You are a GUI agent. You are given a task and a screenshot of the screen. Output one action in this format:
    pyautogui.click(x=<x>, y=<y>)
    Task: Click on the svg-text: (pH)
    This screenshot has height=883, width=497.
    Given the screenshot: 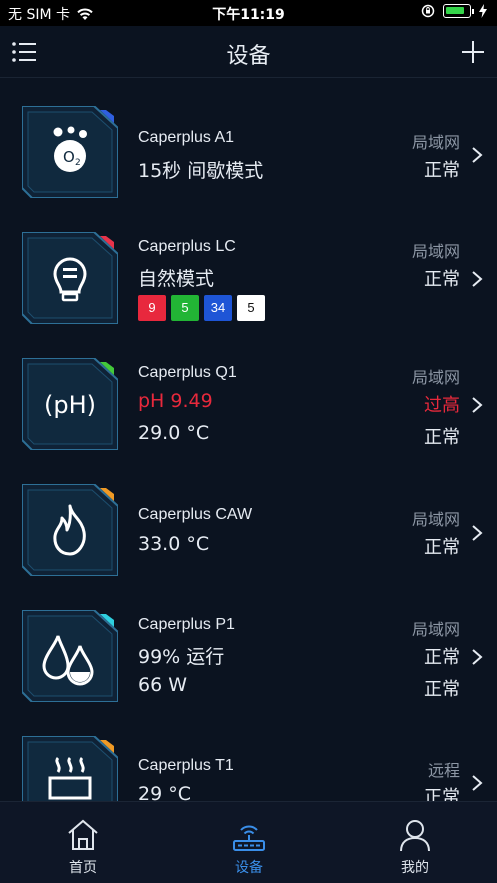 What is the action you would take?
    pyautogui.click(x=70, y=405)
    